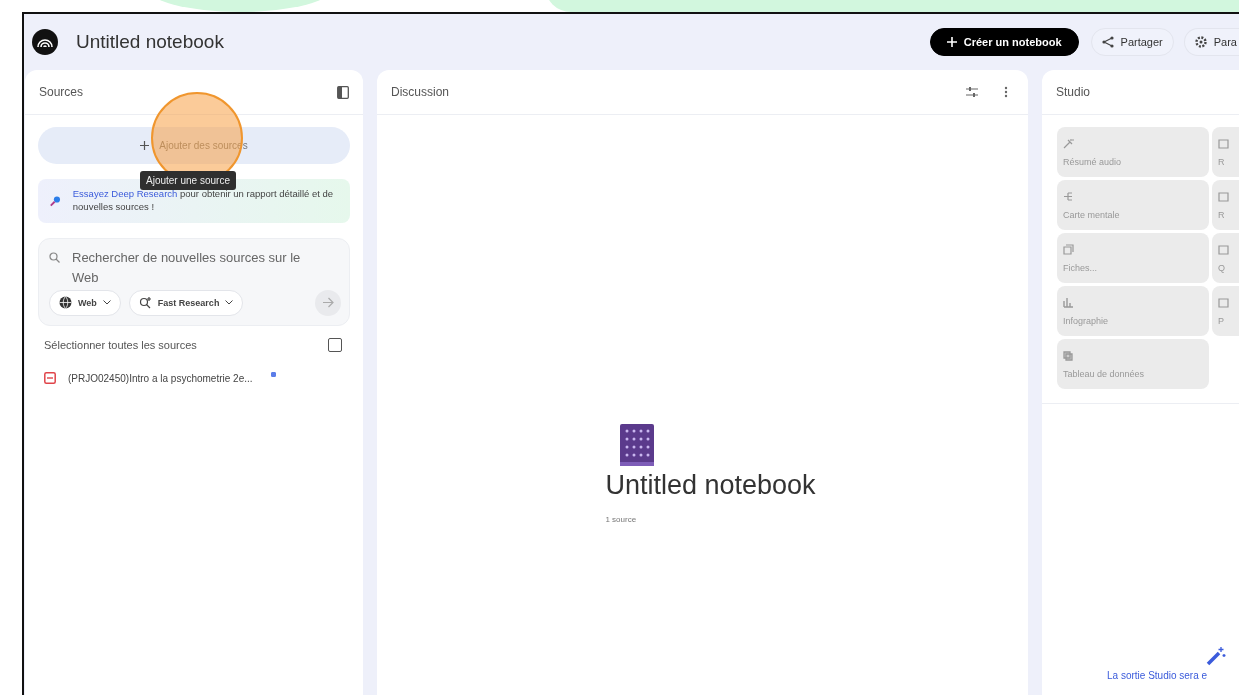 Image resolution: width=1239 pixels, height=695 pixels. I want to click on select-all-label: Sélectionner toutes les sources, so click(120, 344).